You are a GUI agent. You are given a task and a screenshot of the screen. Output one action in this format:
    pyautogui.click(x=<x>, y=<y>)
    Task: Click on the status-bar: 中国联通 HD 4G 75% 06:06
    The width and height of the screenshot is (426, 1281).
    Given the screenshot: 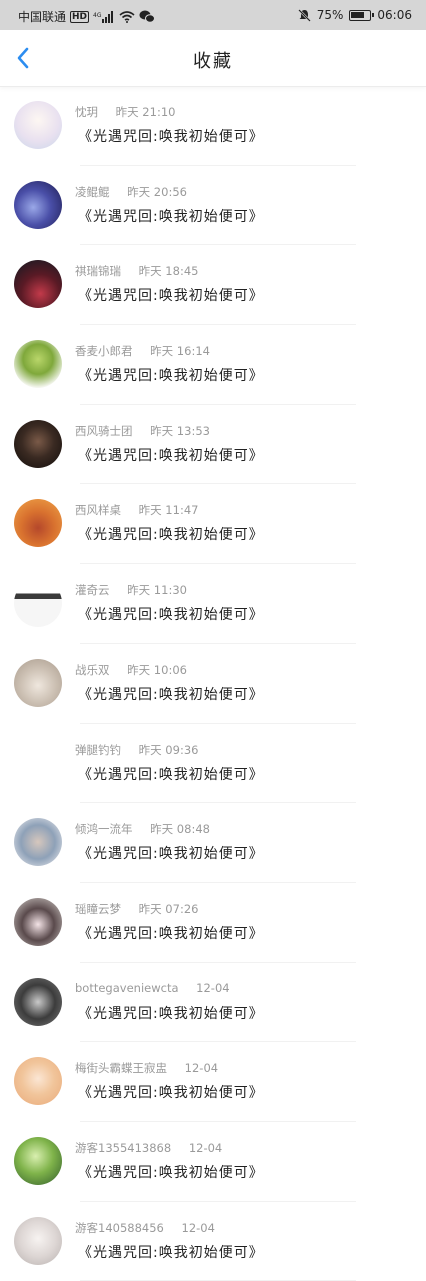 What is the action you would take?
    pyautogui.click(x=213, y=15)
    